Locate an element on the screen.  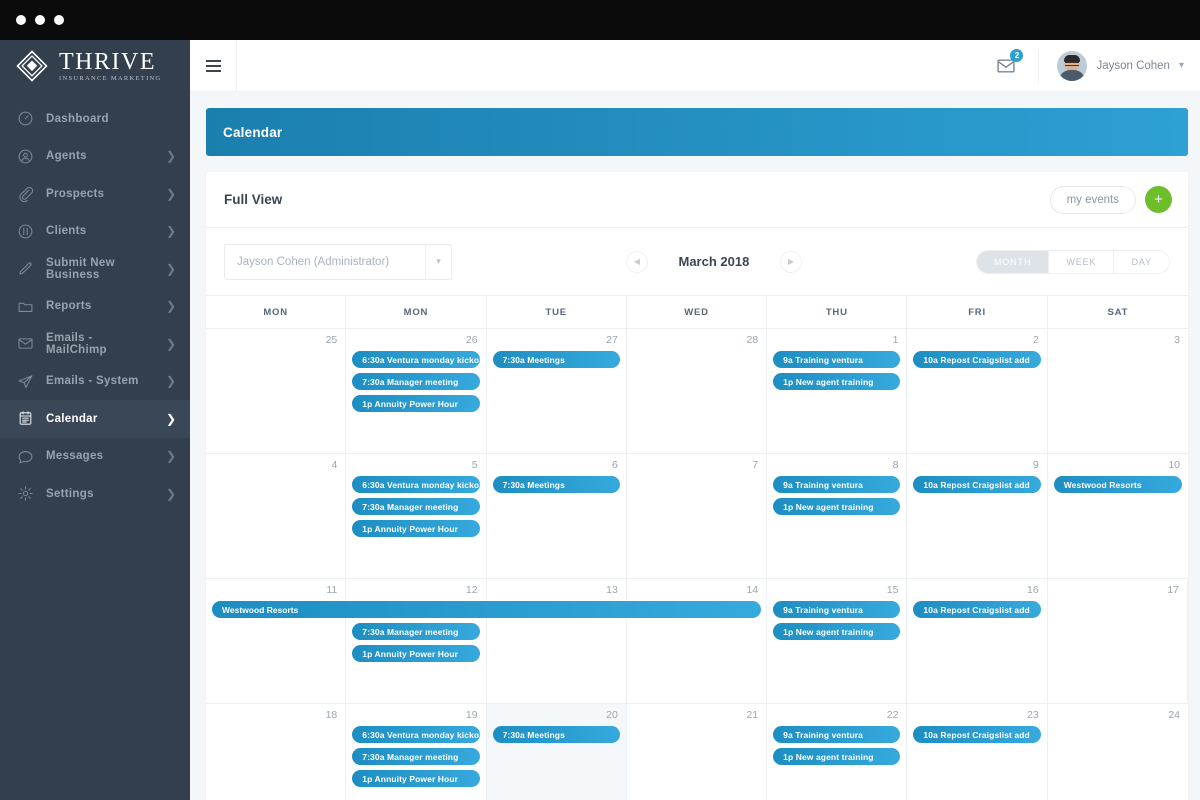
sidebar-item-submit-new-business: Submit New Business ❯ is located at coordinates (95, 269).